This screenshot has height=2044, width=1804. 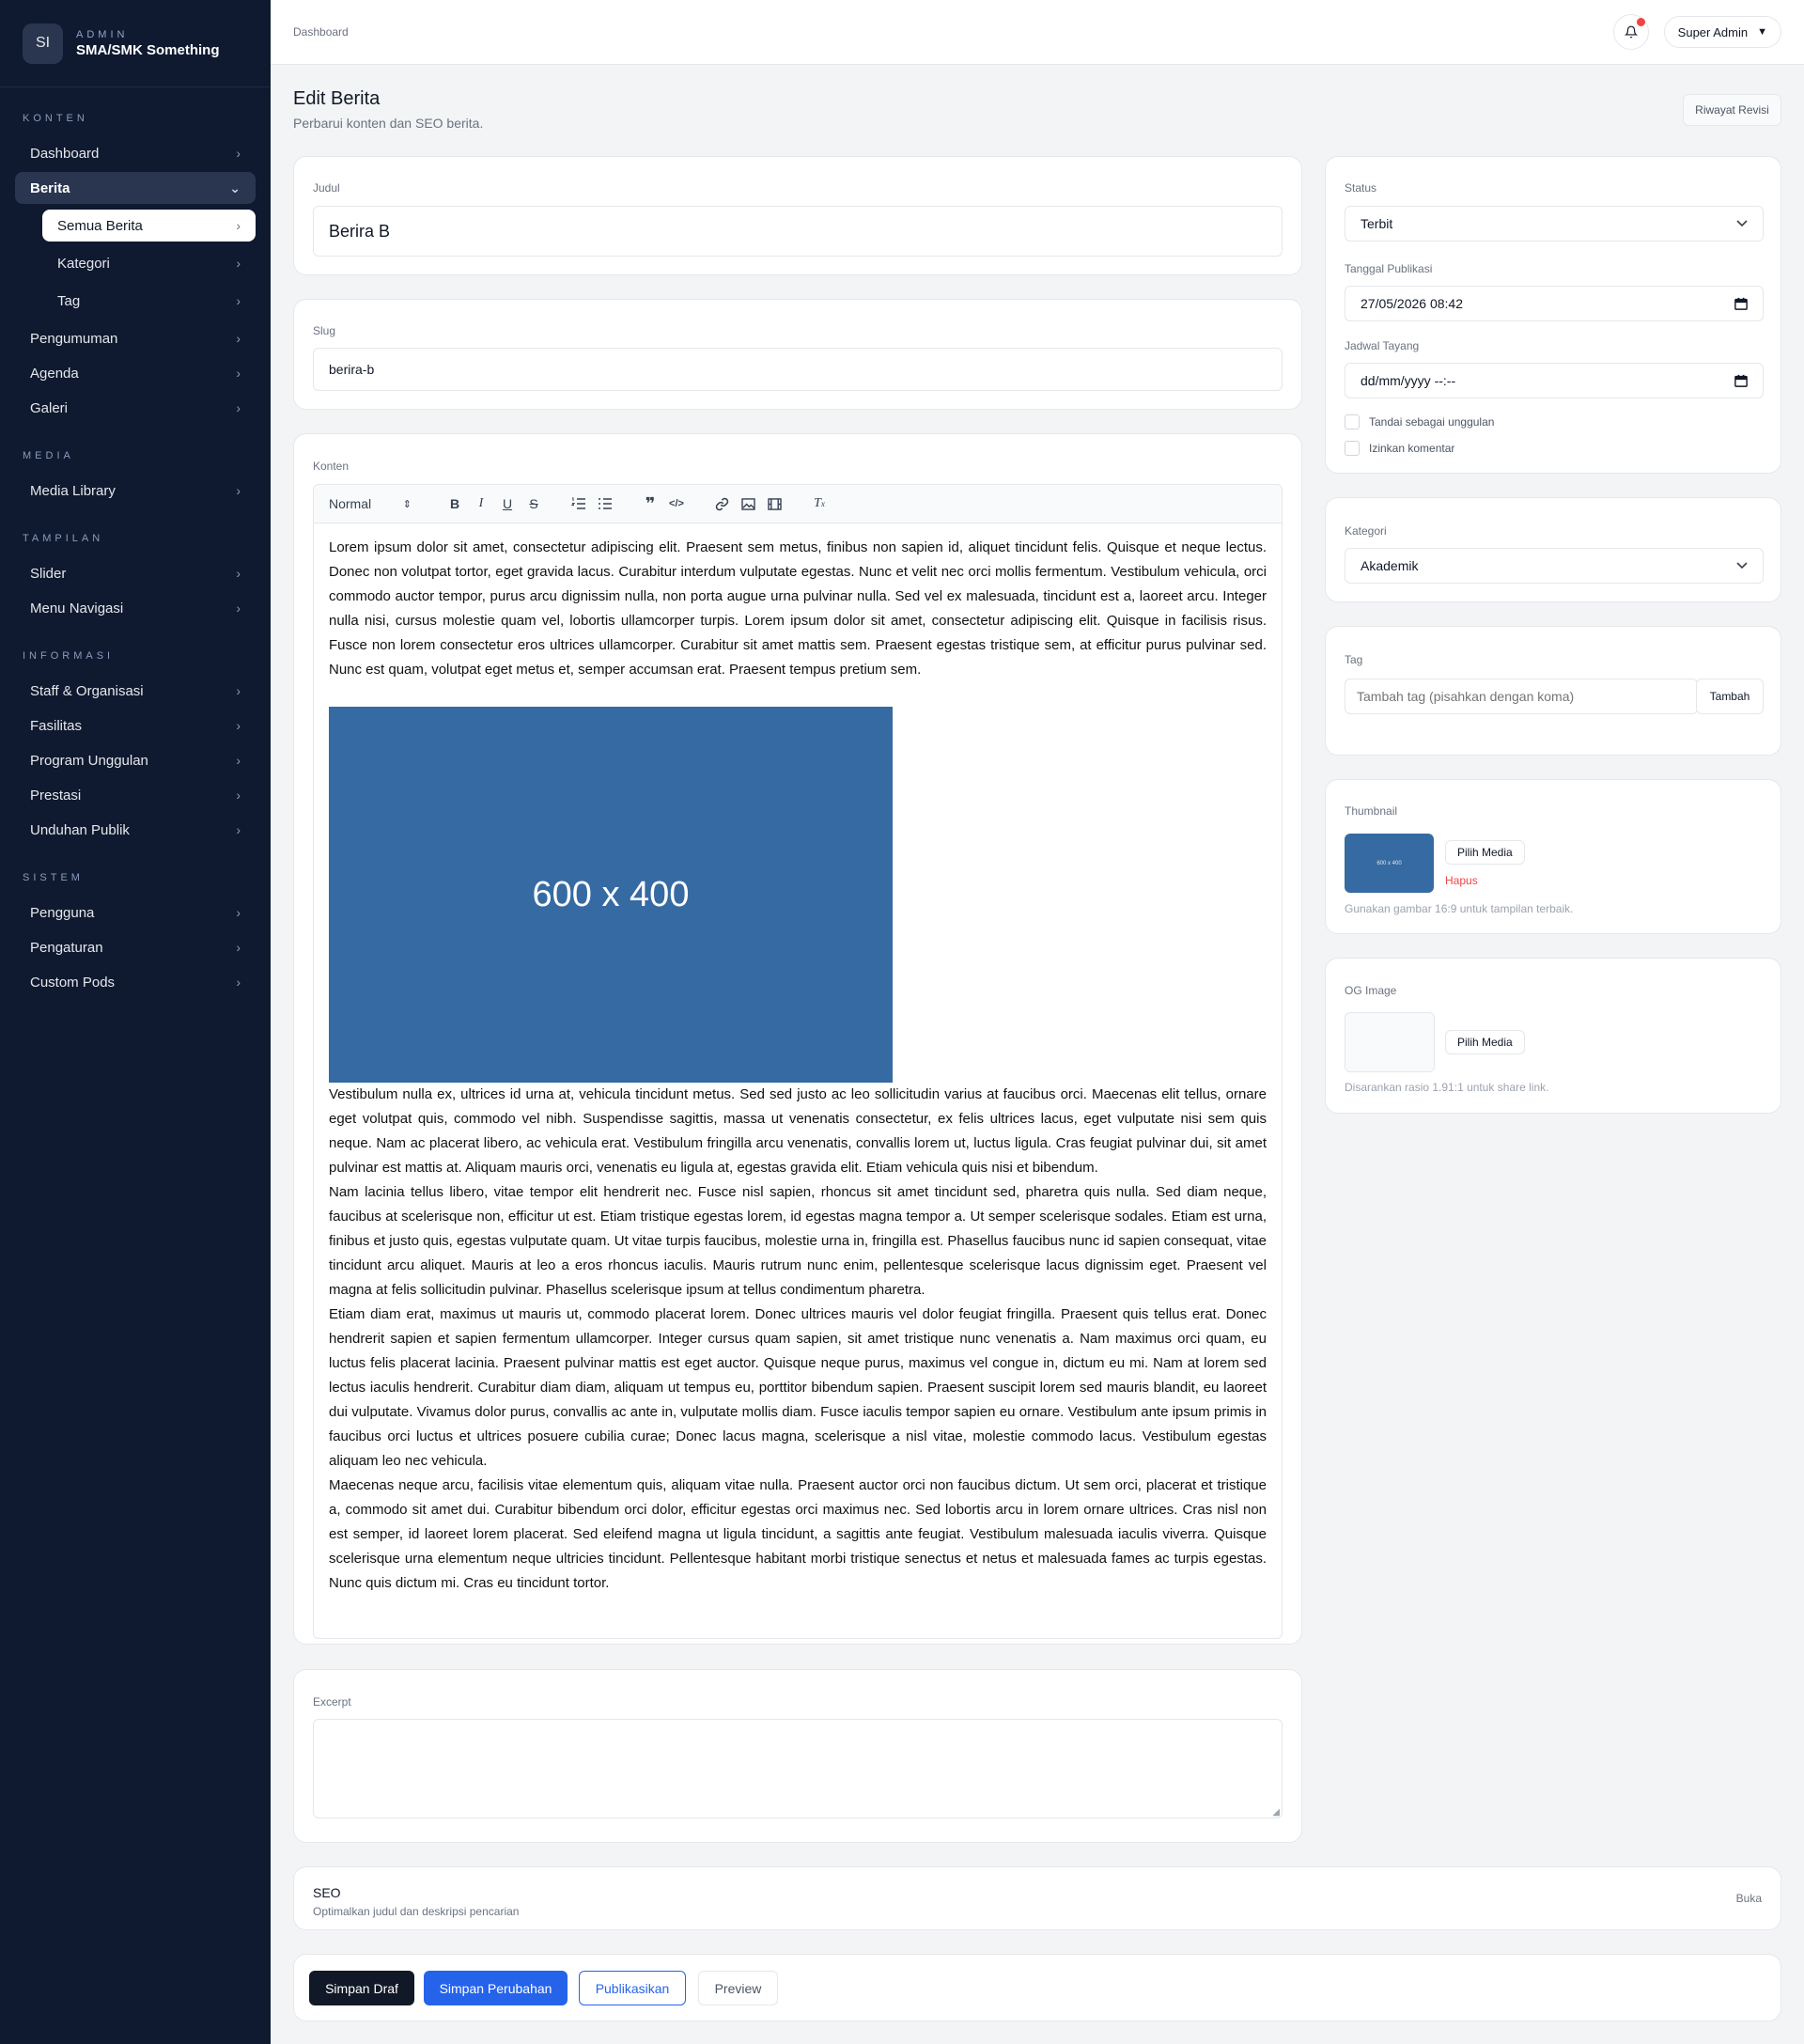 What do you see at coordinates (1742, 566) in the screenshot?
I see `chevron-down-icon` at bounding box center [1742, 566].